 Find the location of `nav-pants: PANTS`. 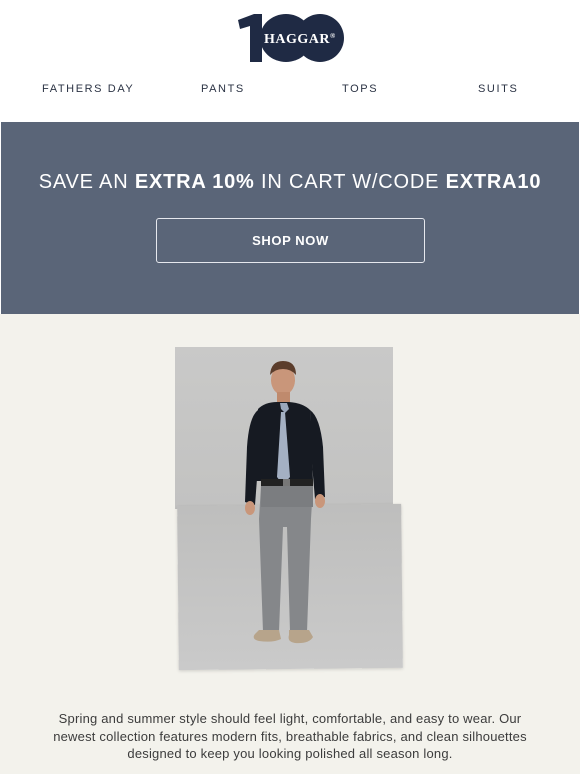

nav-pants: PANTS is located at coordinates (223, 89).